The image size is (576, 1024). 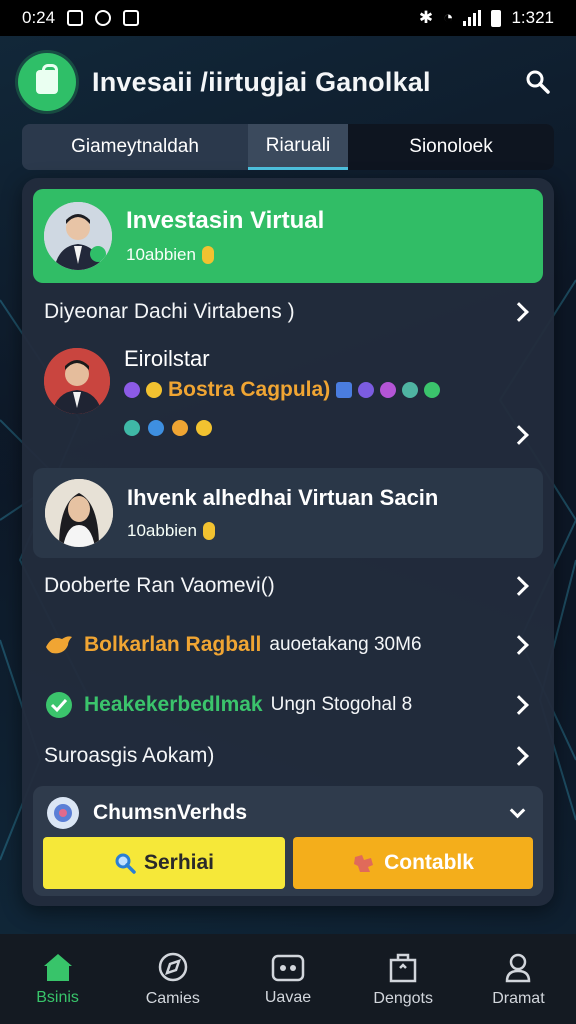 What do you see at coordinates (448, 17) in the screenshot?
I see `wifi-icon: ◔` at bounding box center [448, 17].